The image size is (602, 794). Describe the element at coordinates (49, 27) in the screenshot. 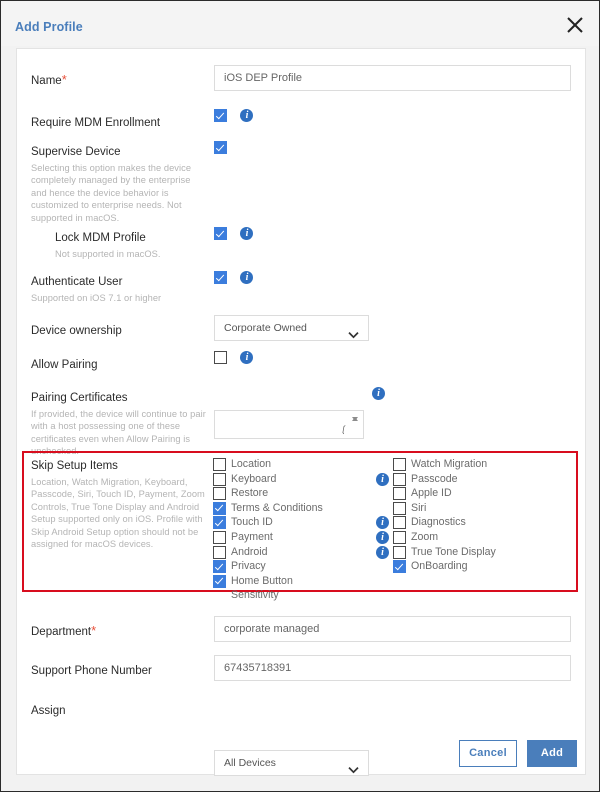

I see `page-title: Add Profile` at that location.